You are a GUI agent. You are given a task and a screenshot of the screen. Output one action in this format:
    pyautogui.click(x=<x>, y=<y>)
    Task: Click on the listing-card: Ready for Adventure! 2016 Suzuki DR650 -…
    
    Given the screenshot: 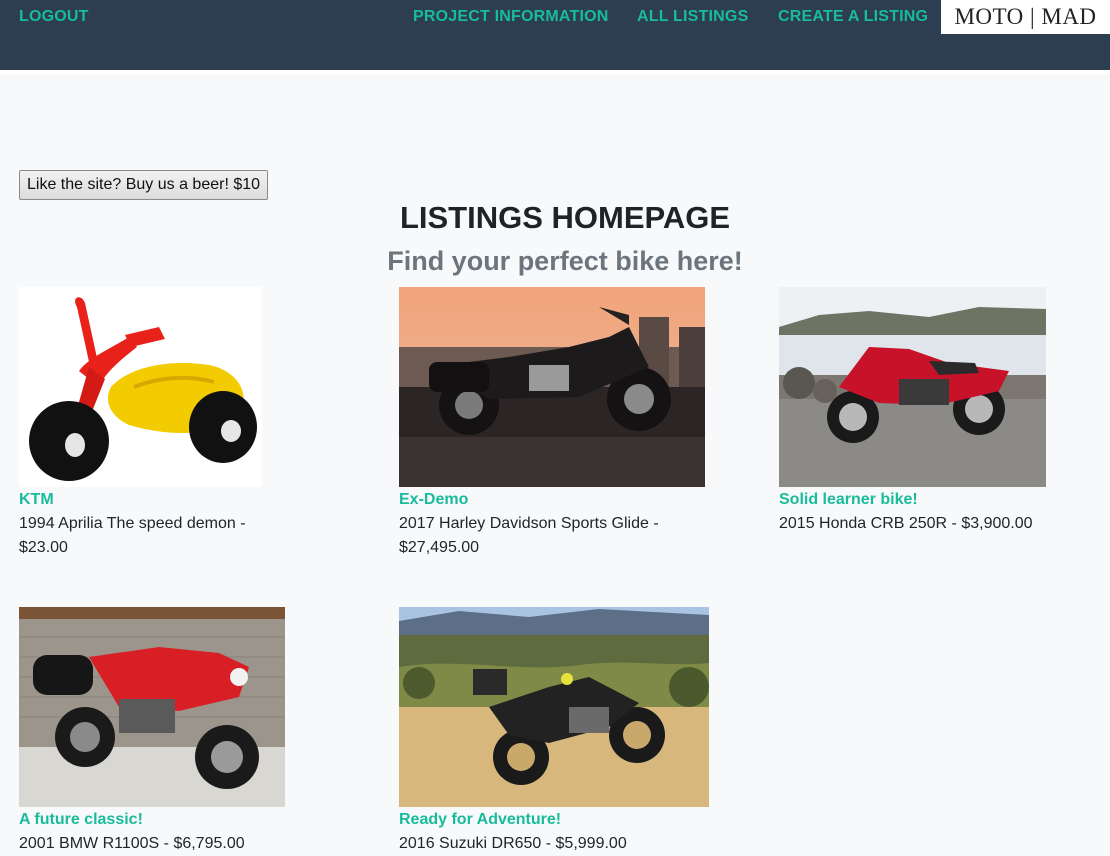 What is the action you would take?
    pyautogui.click(x=559, y=731)
    